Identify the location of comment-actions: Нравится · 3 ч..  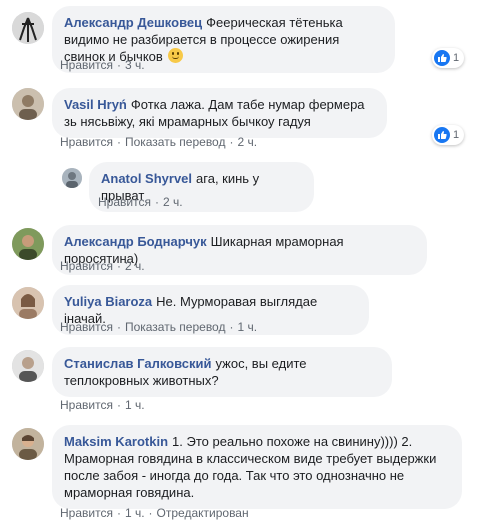
(102, 65).